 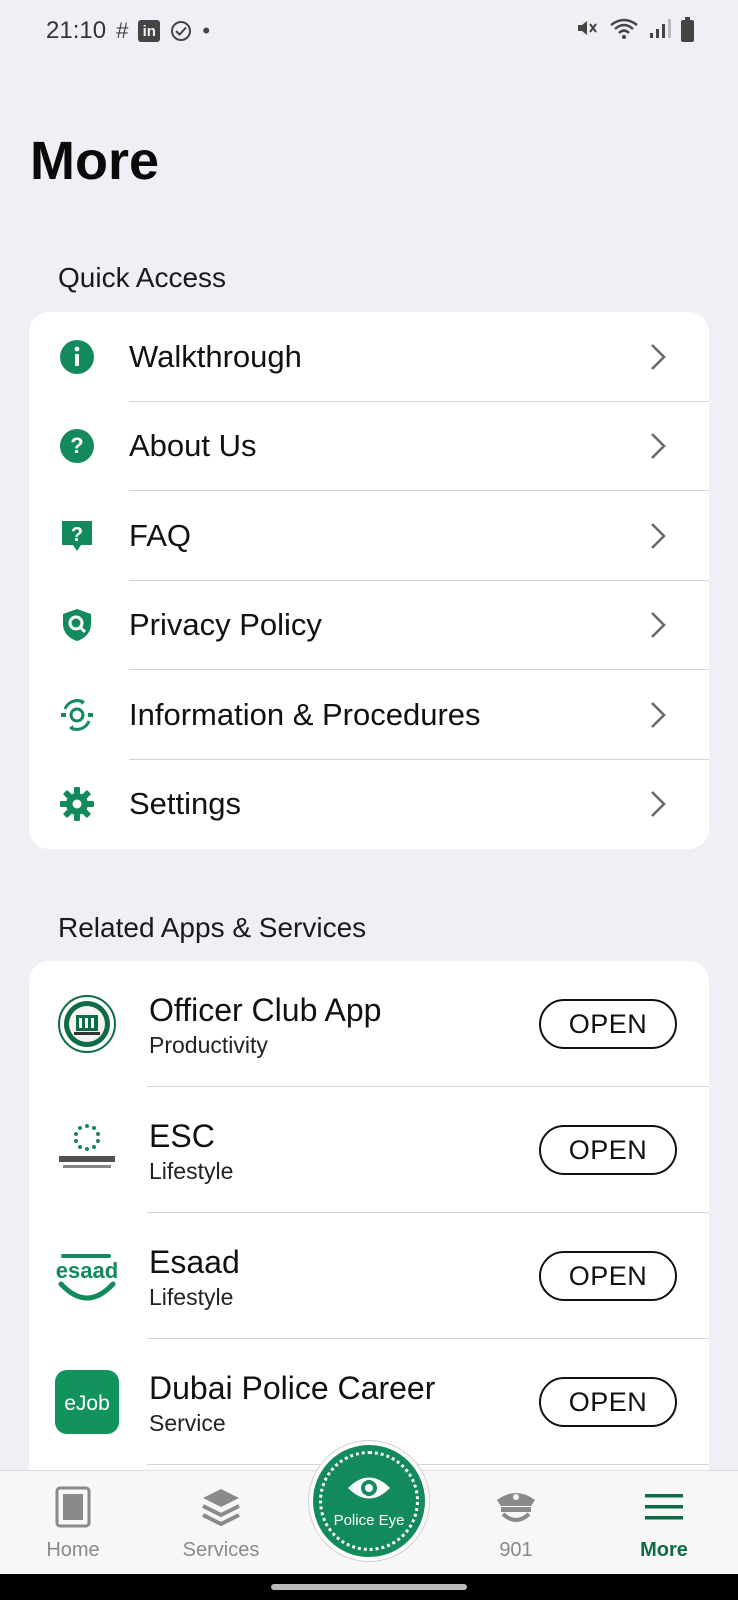 I want to click on home-icon, so click(x=73, y=1507).